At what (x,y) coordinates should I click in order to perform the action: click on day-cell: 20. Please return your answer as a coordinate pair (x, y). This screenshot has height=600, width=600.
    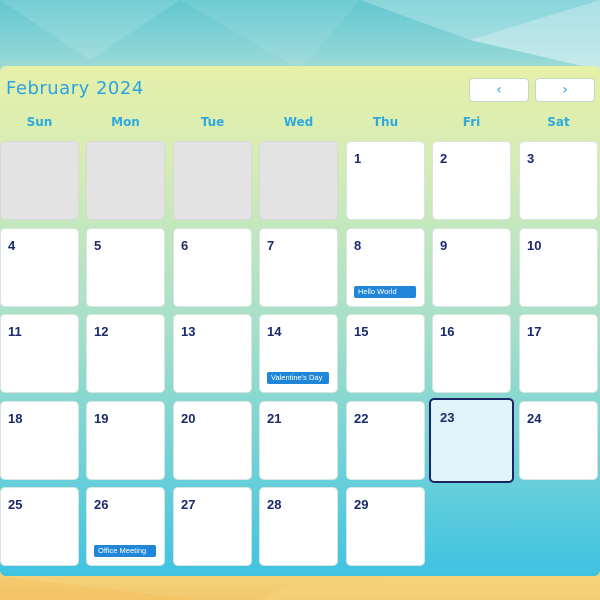
    Looking at the image, I should click on (212, 440).